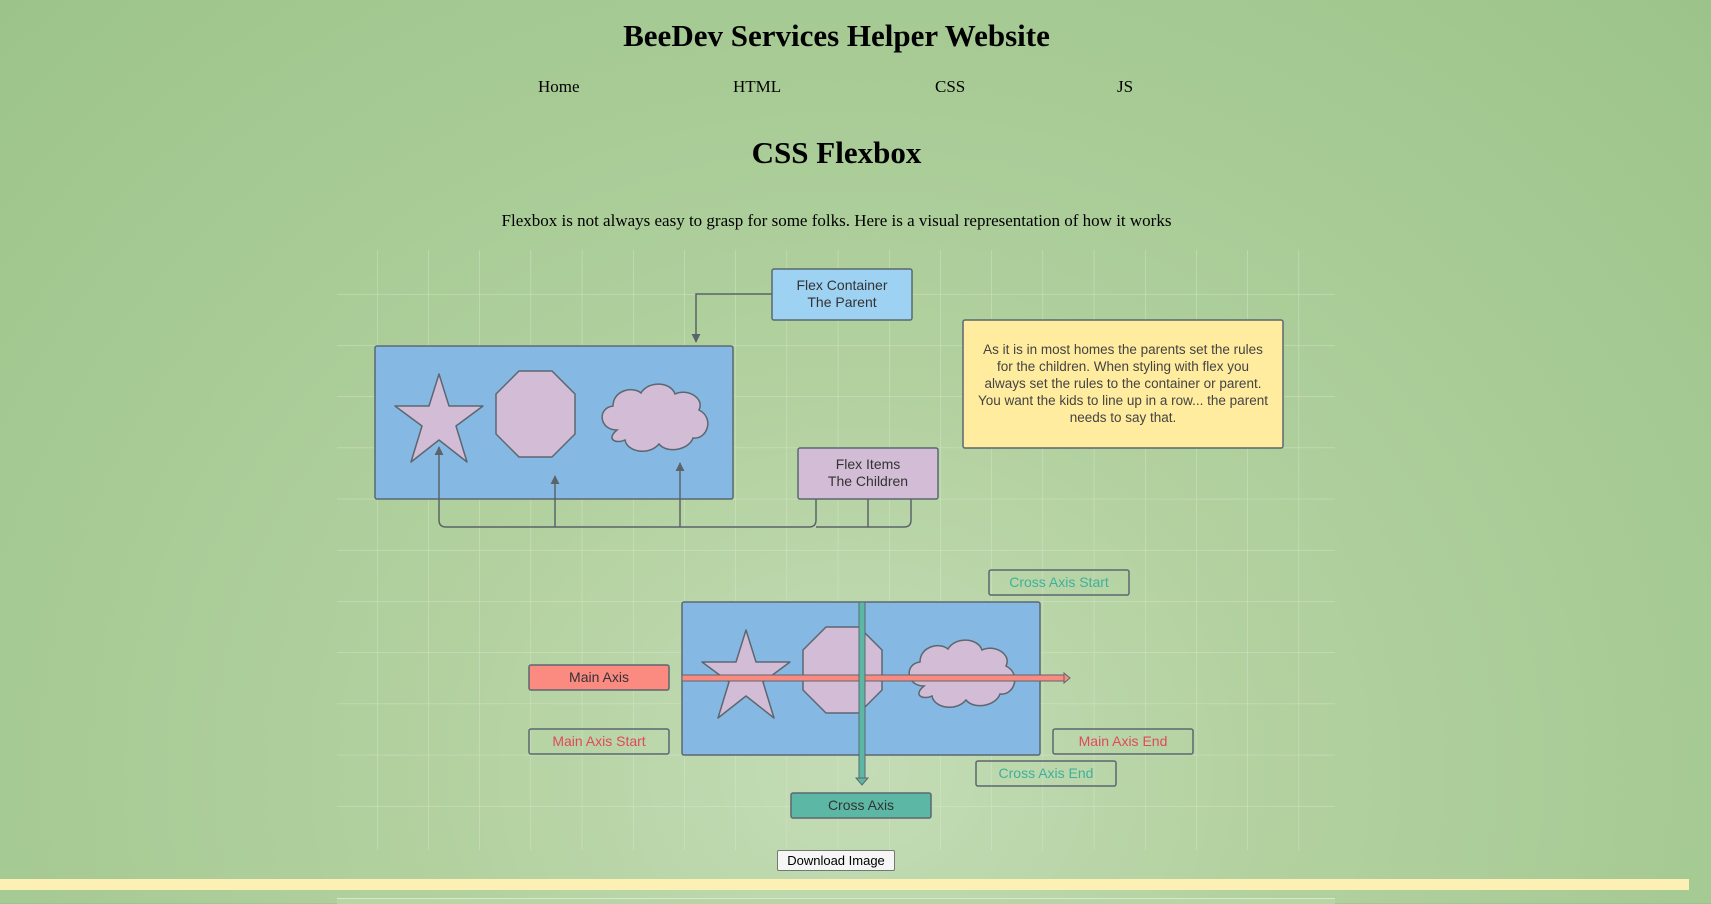  I want to click on main-axis-arrow, so click(873, 678).